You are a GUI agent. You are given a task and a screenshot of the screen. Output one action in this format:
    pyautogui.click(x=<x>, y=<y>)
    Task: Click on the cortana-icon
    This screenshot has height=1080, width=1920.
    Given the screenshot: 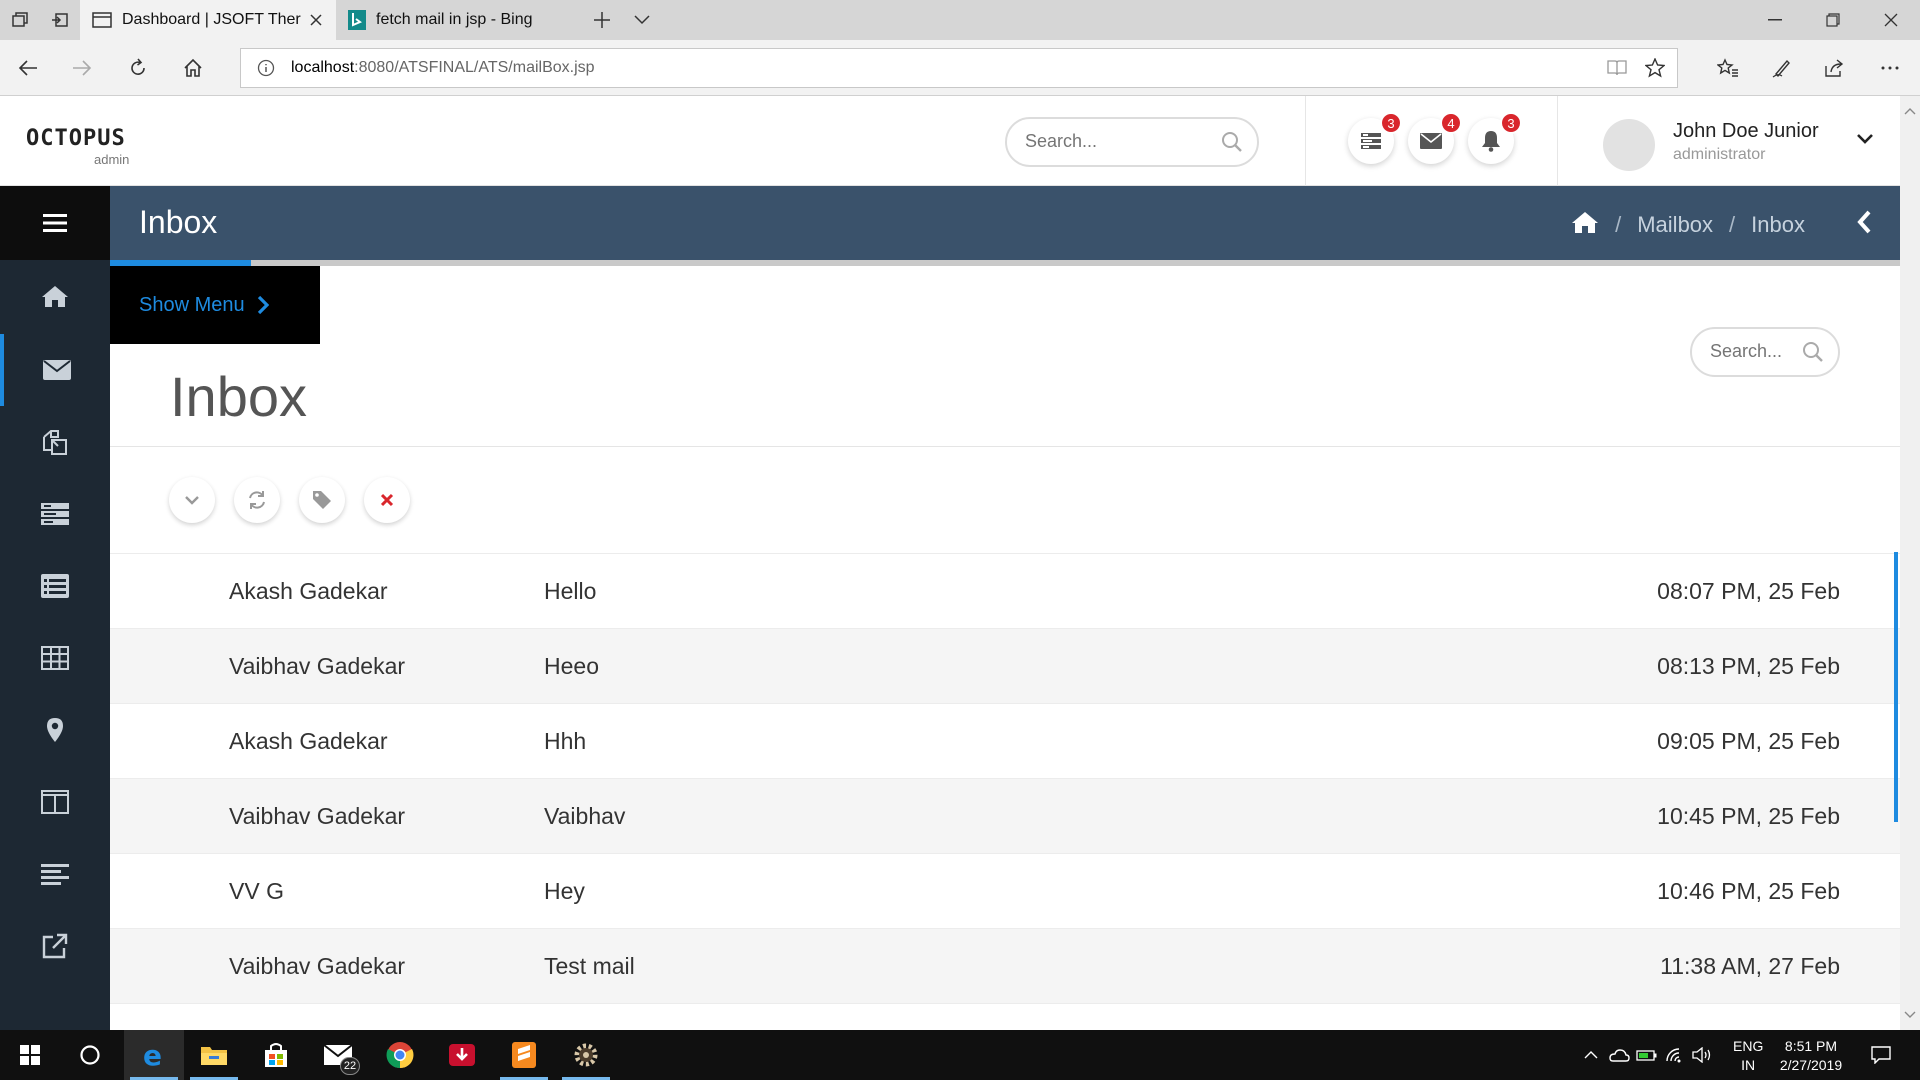 What is the action you would take?
    pyautogui.click(x=90, y=1055)
    